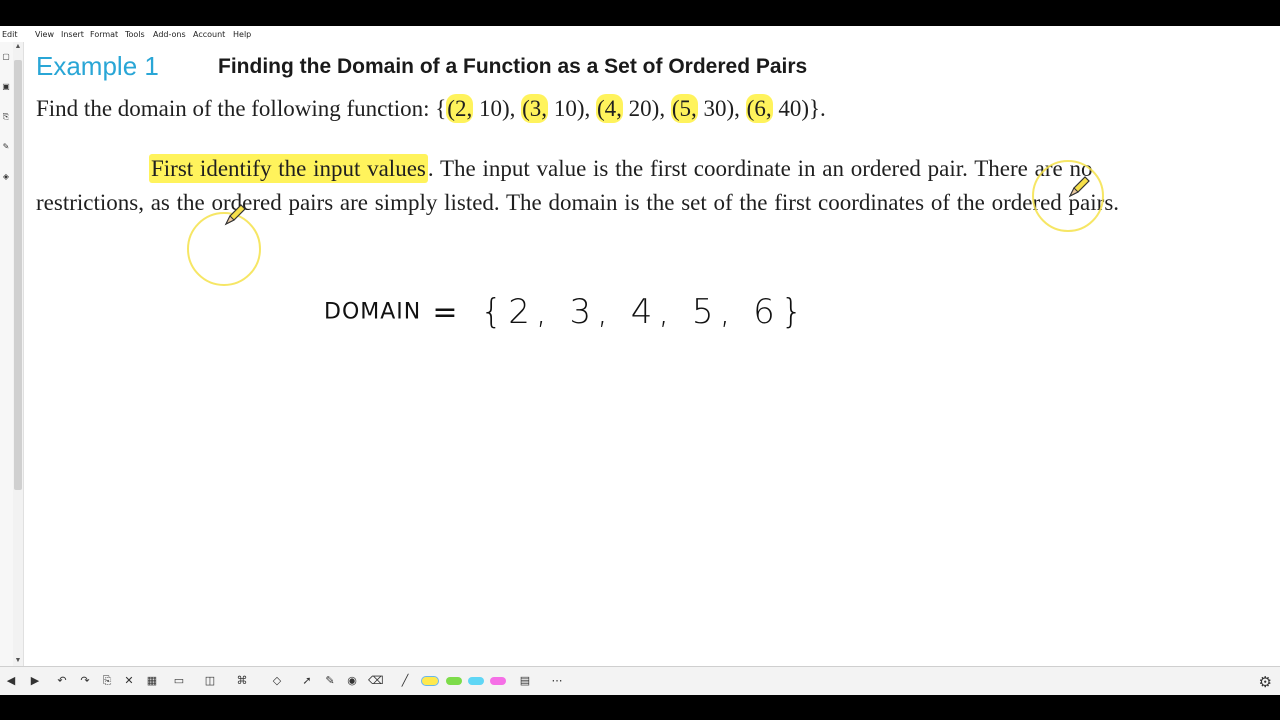 The image size is (1280, 720). I want to click on fullscreen-icon: ◫, so click(210, 681).